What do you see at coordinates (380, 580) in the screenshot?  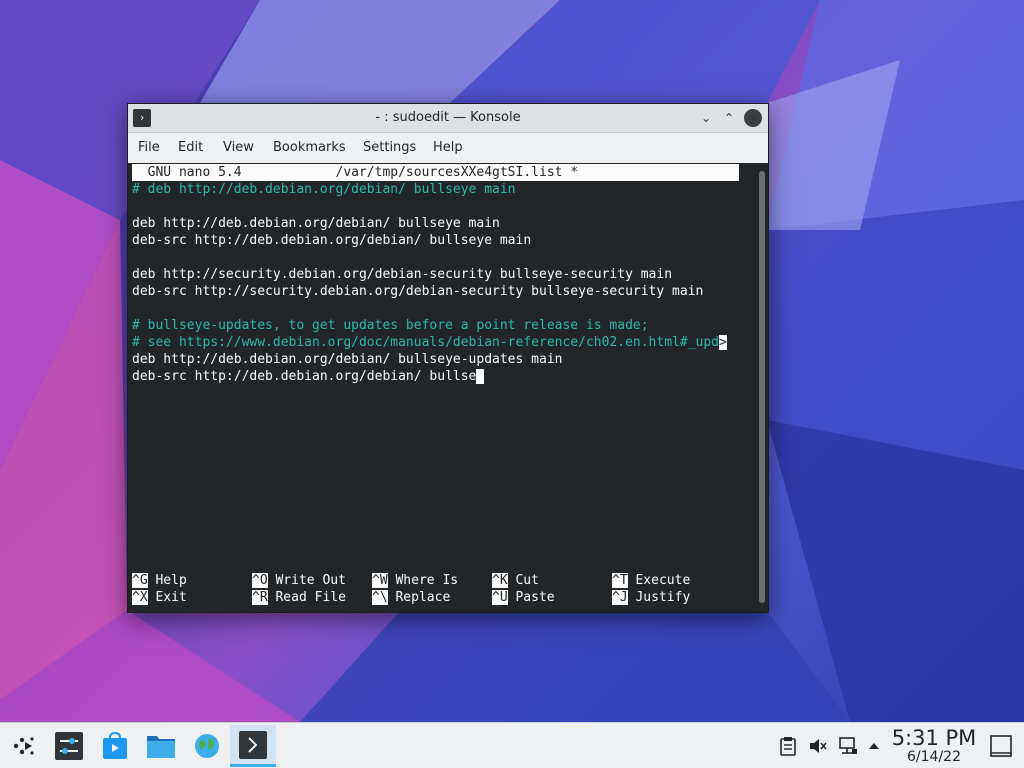 I see `shortcut-key: ^W` at bounding box center [380, 580].